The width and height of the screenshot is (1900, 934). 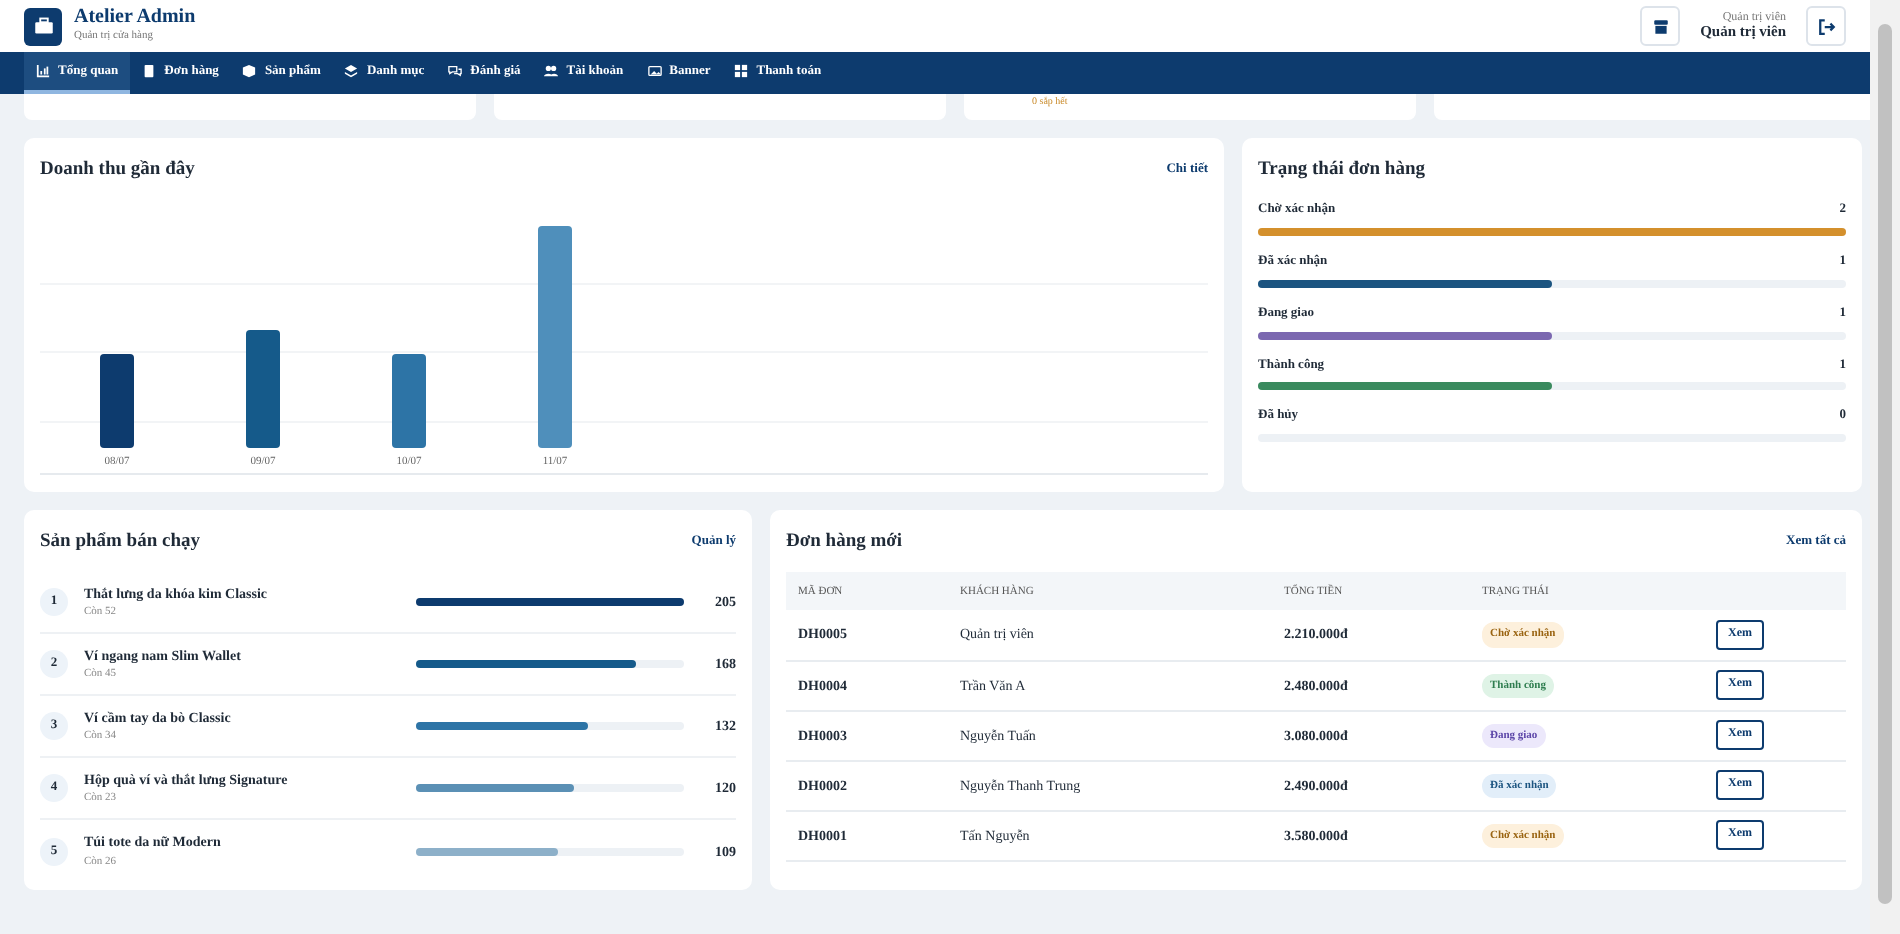 I want to click on brand-title: Atelier Admin, so click(x=135, y=17).